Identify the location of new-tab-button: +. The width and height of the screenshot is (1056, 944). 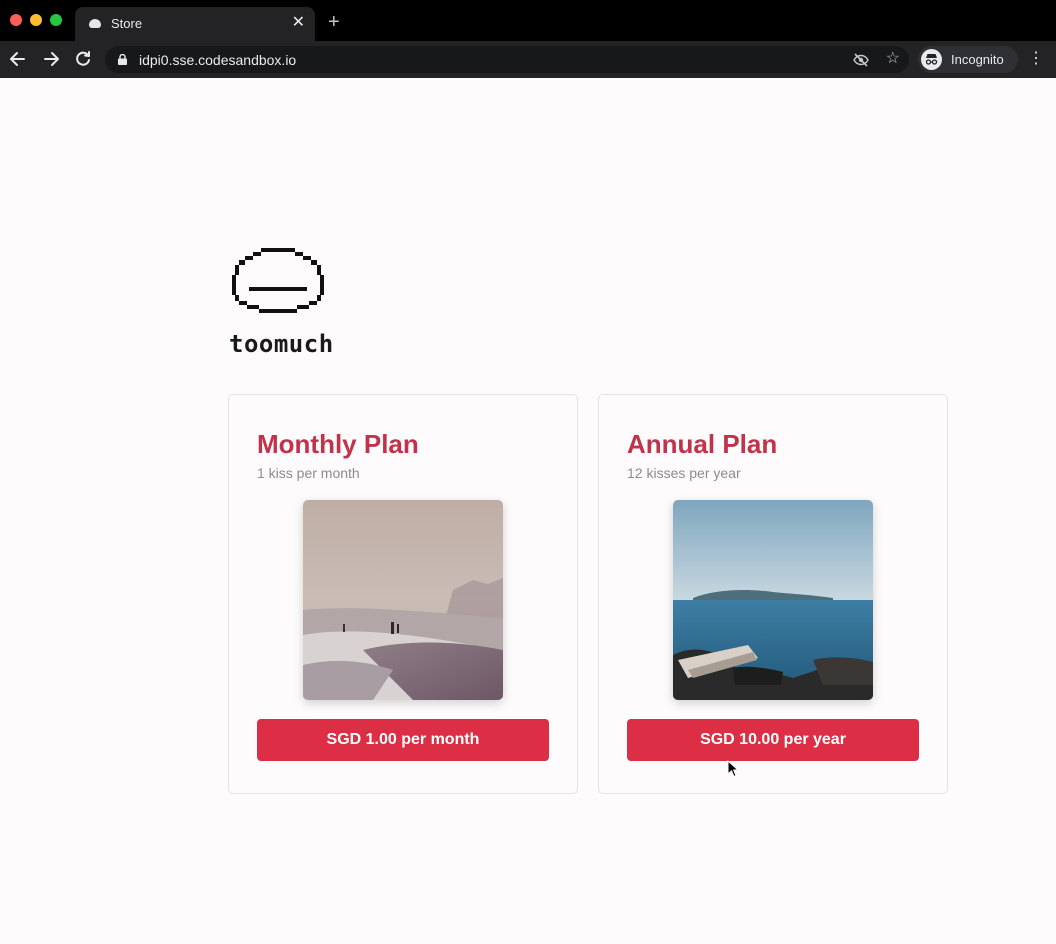
(334, 22).